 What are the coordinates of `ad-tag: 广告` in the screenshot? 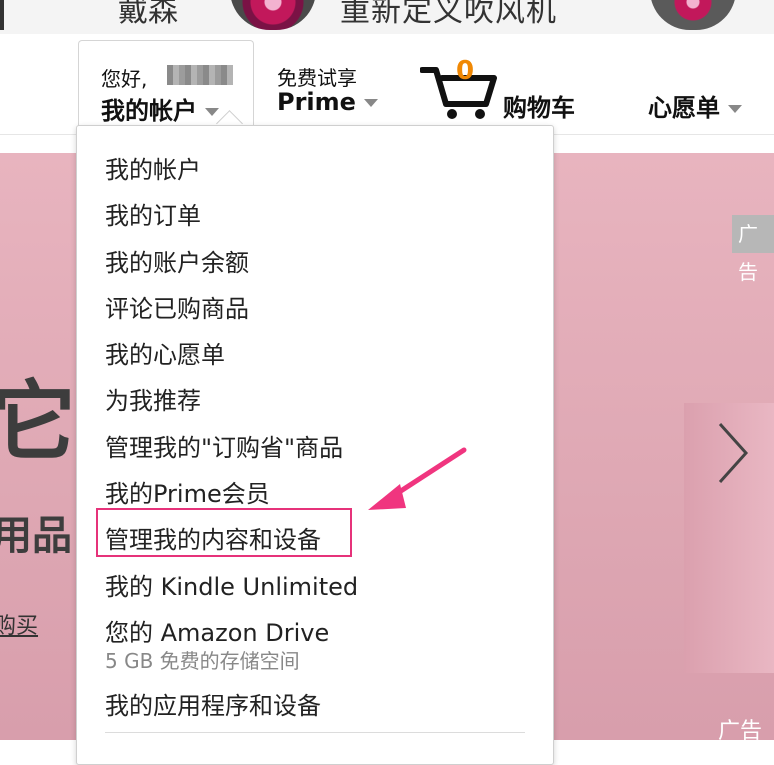 It's located at (753, 249).